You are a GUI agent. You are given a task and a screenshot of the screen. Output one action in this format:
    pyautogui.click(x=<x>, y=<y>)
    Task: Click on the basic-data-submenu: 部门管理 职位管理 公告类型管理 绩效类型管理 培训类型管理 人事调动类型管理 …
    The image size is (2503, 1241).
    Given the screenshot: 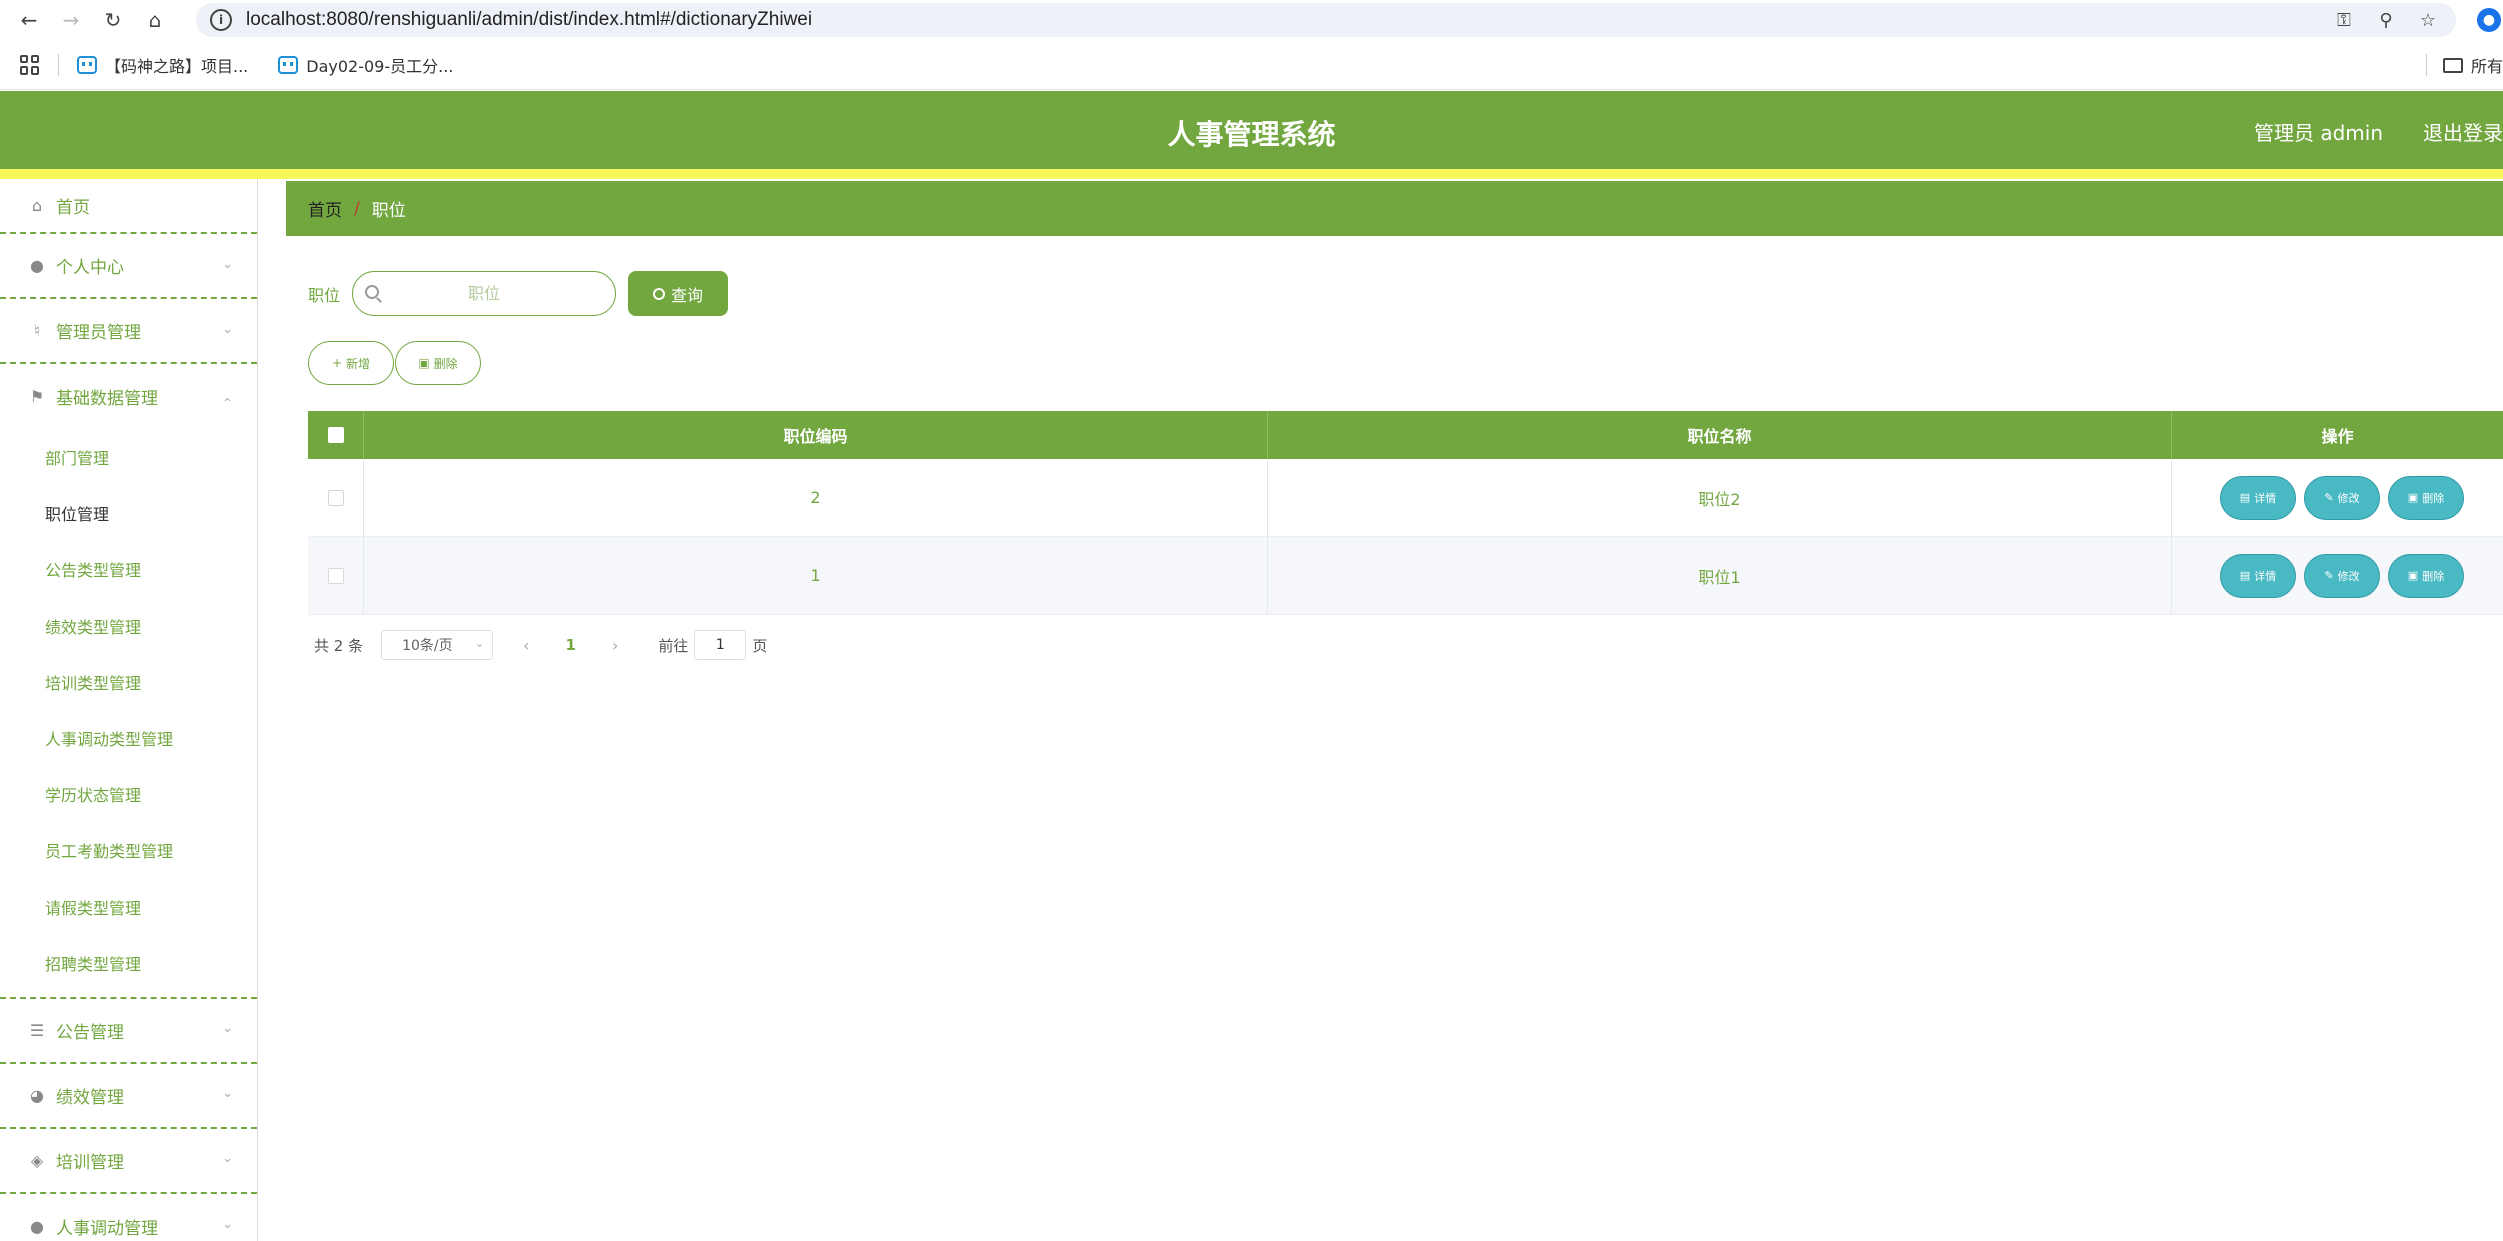 What is the action you would take?
    pyautogui.click(x=128, y=714)
    